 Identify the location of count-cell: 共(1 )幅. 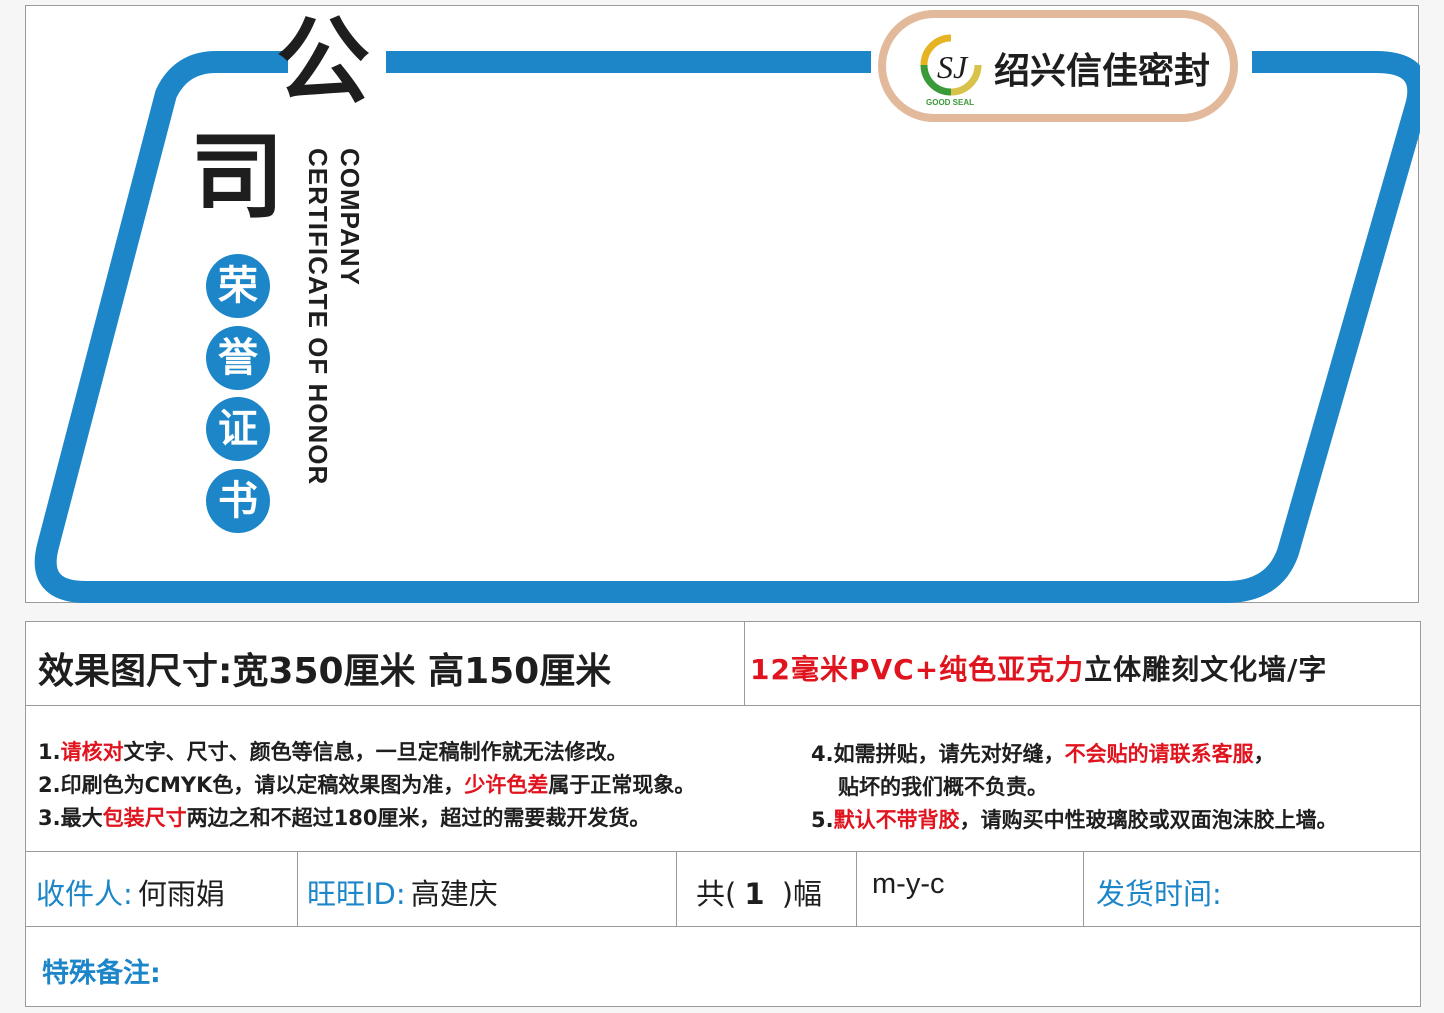
(759, 892).